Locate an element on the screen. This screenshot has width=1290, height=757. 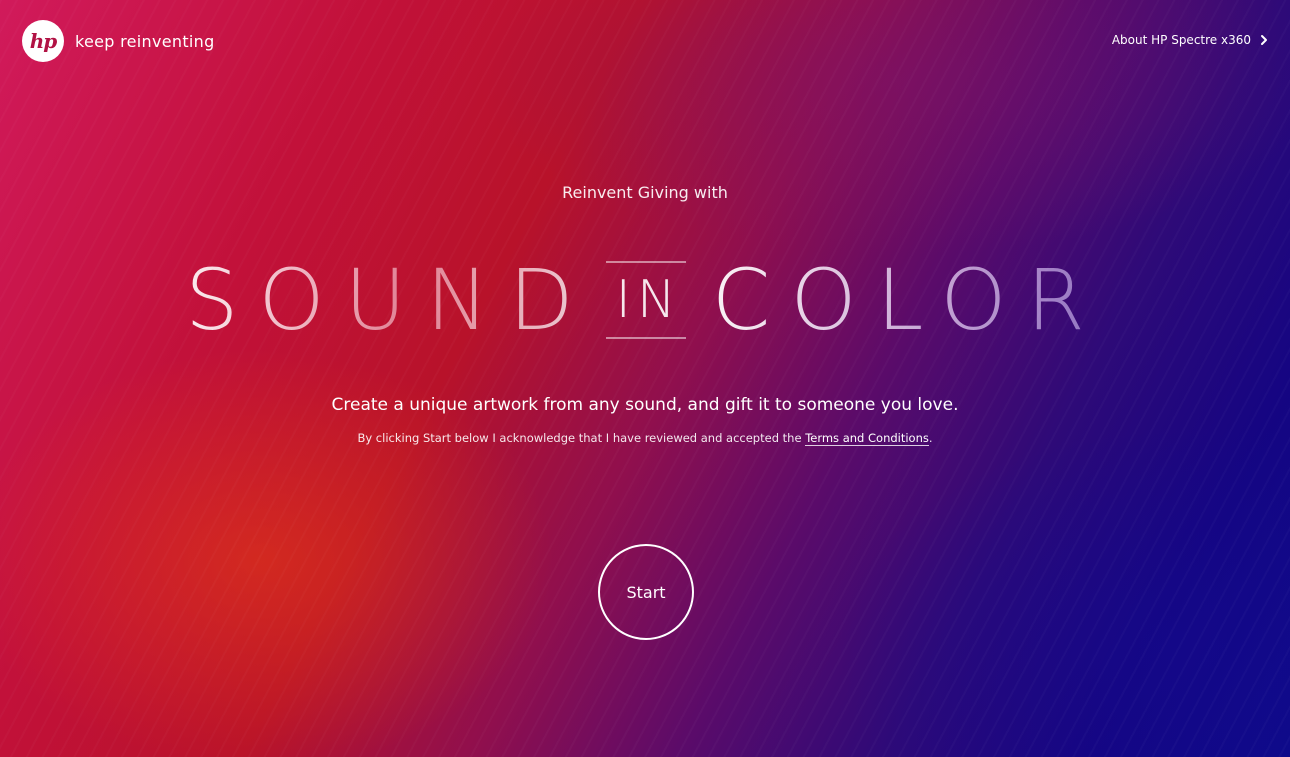
hero-title-word-in: IN is located at coordinates (645, 300).